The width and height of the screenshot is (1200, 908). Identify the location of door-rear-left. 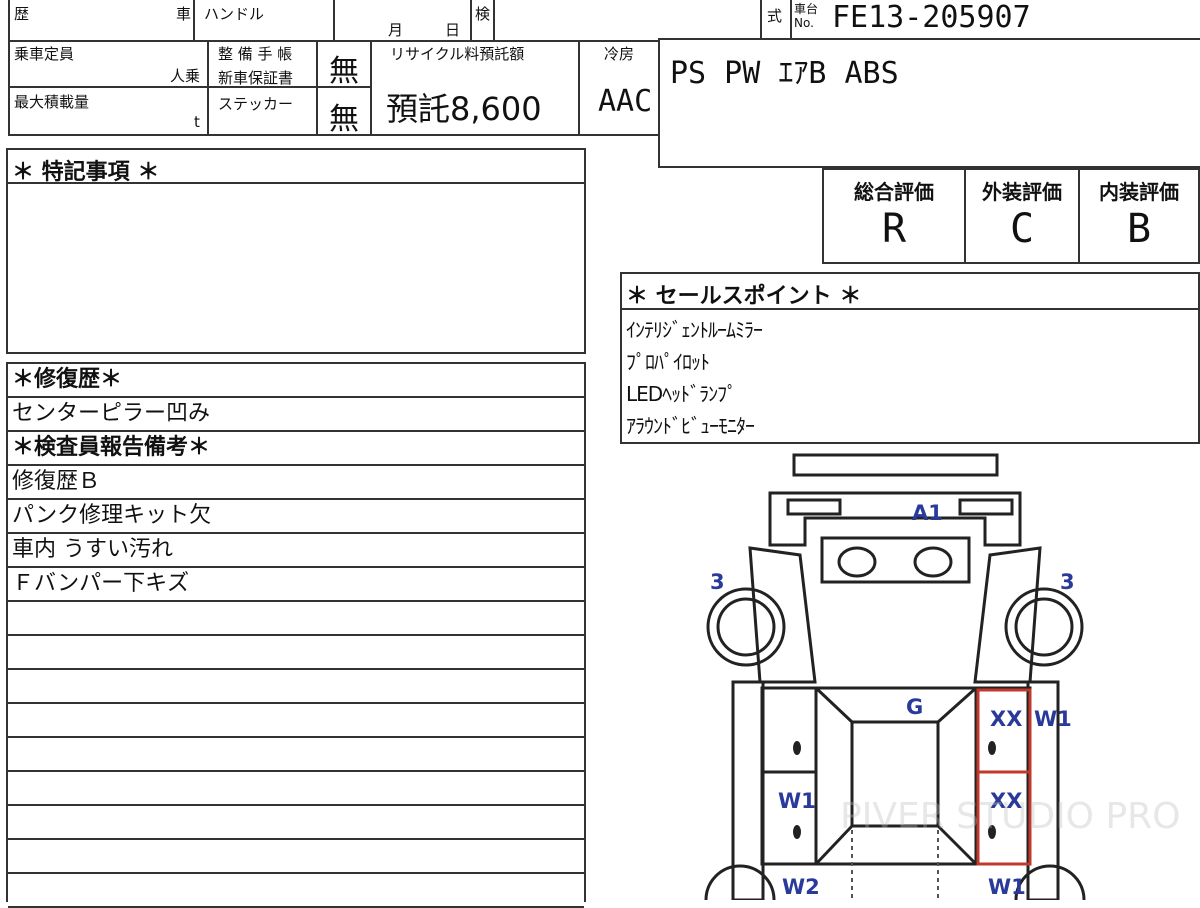
(789, 818).